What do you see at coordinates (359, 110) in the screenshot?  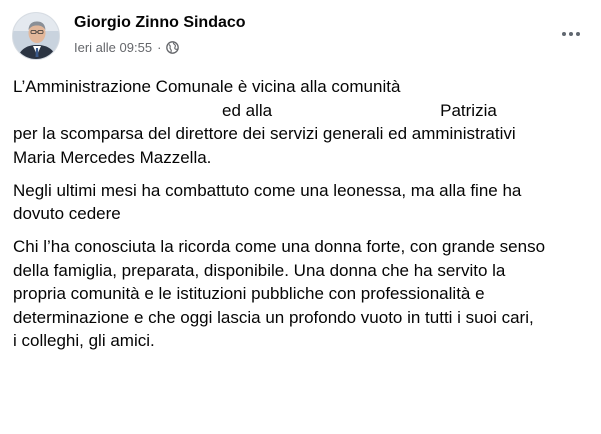 I see `text-line: ed alla Patrizia` at bounding box center [359, 110].